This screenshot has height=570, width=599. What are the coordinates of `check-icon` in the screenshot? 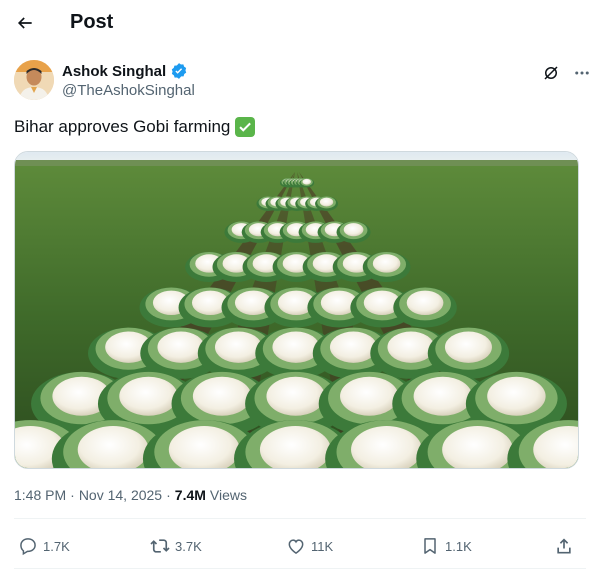 It's located at (245, 127).